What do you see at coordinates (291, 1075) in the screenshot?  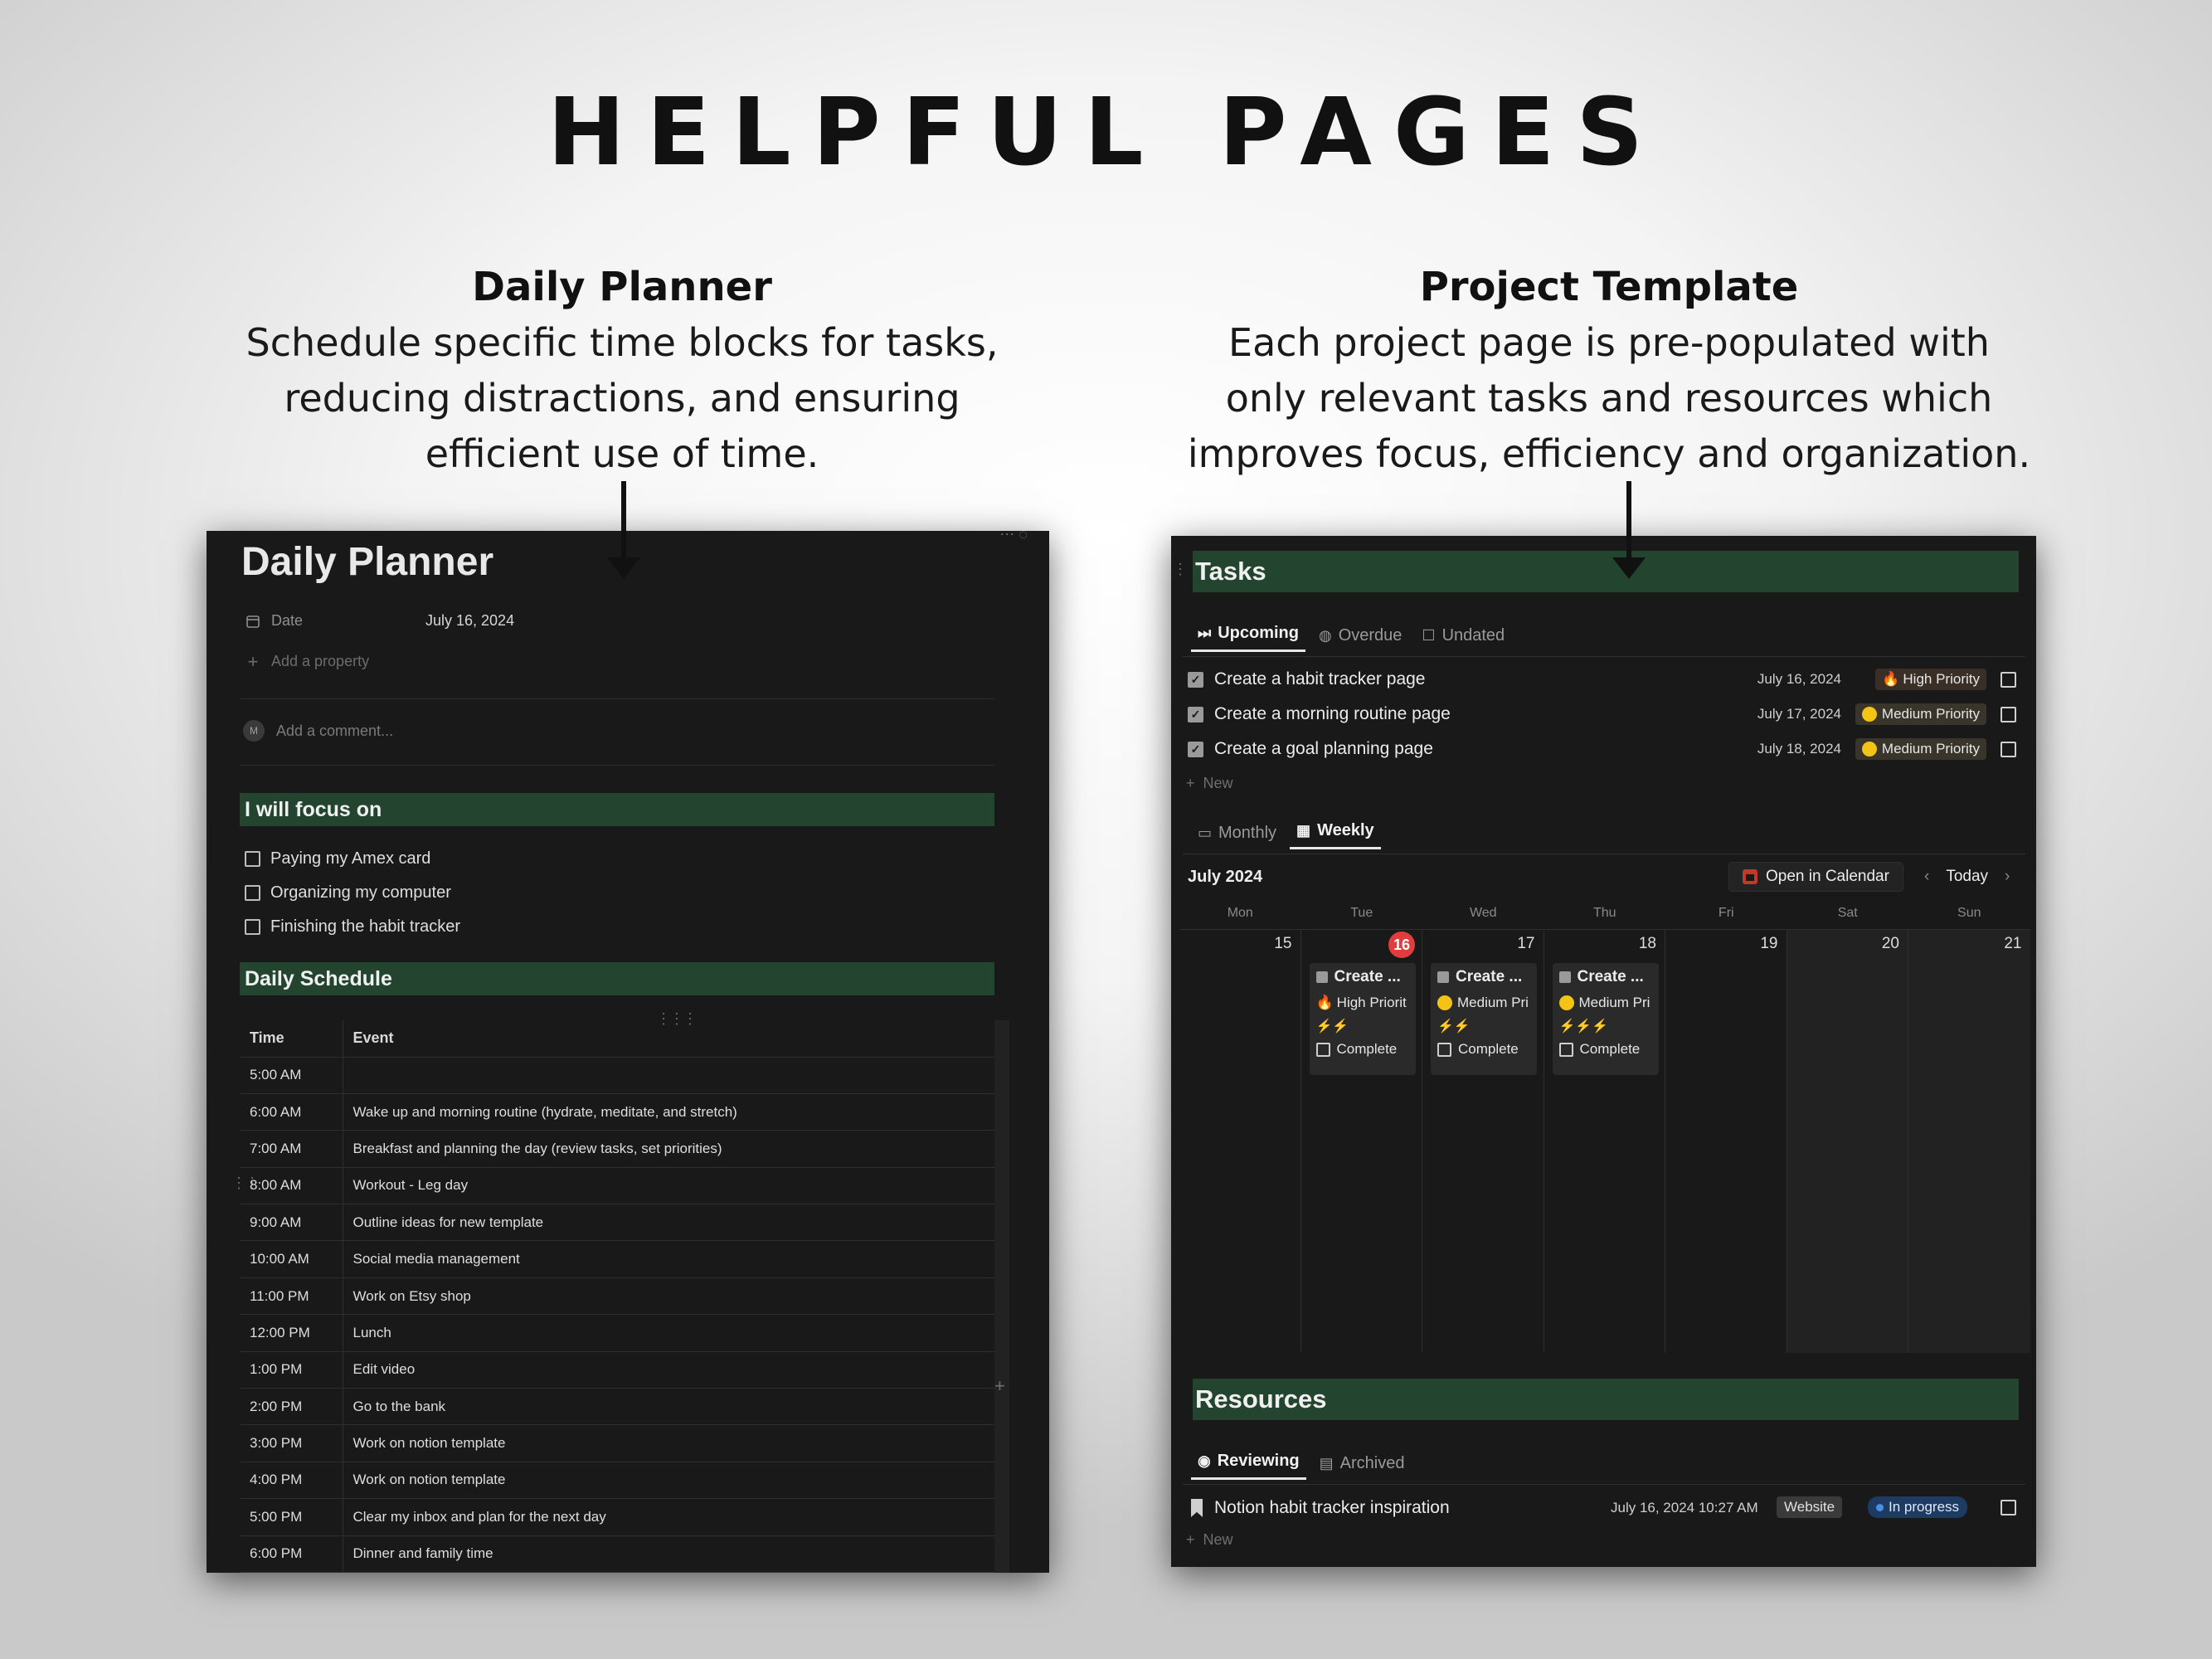 I see `time-cell: 5:00 AM` at bounding box center [291, 1075].